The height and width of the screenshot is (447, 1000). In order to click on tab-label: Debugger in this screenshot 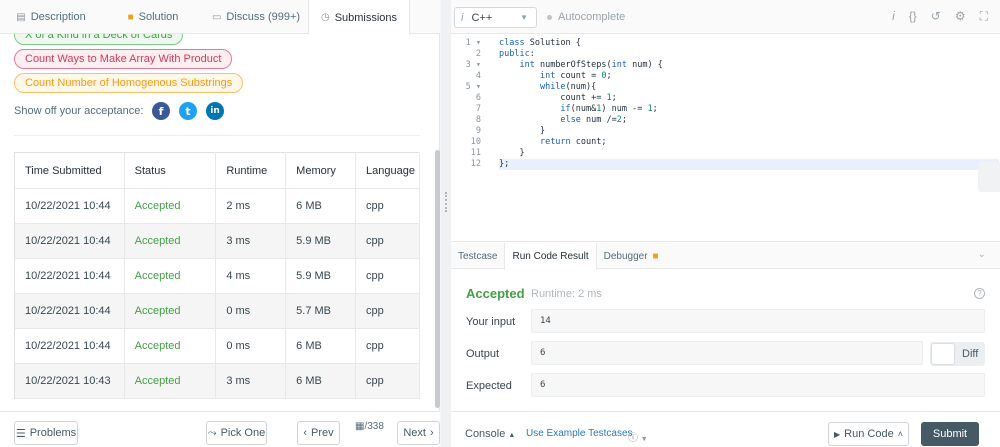, I will do `click(625, 256)`.